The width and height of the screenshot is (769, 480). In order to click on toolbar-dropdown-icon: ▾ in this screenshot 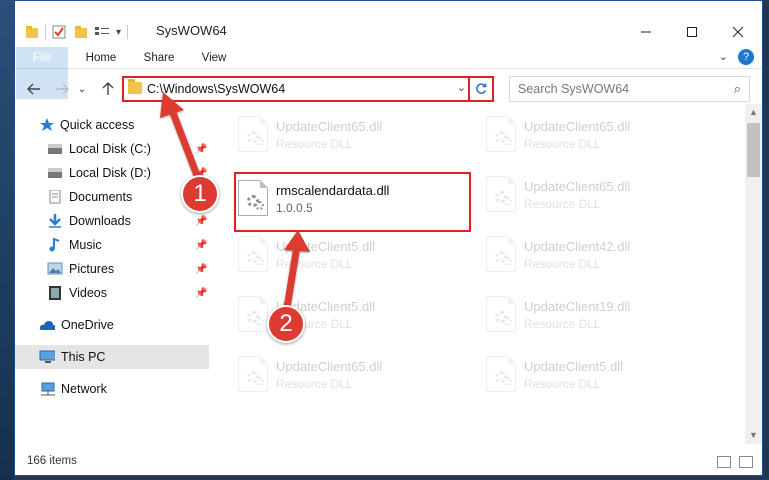, I will do `click(118, 32)`.